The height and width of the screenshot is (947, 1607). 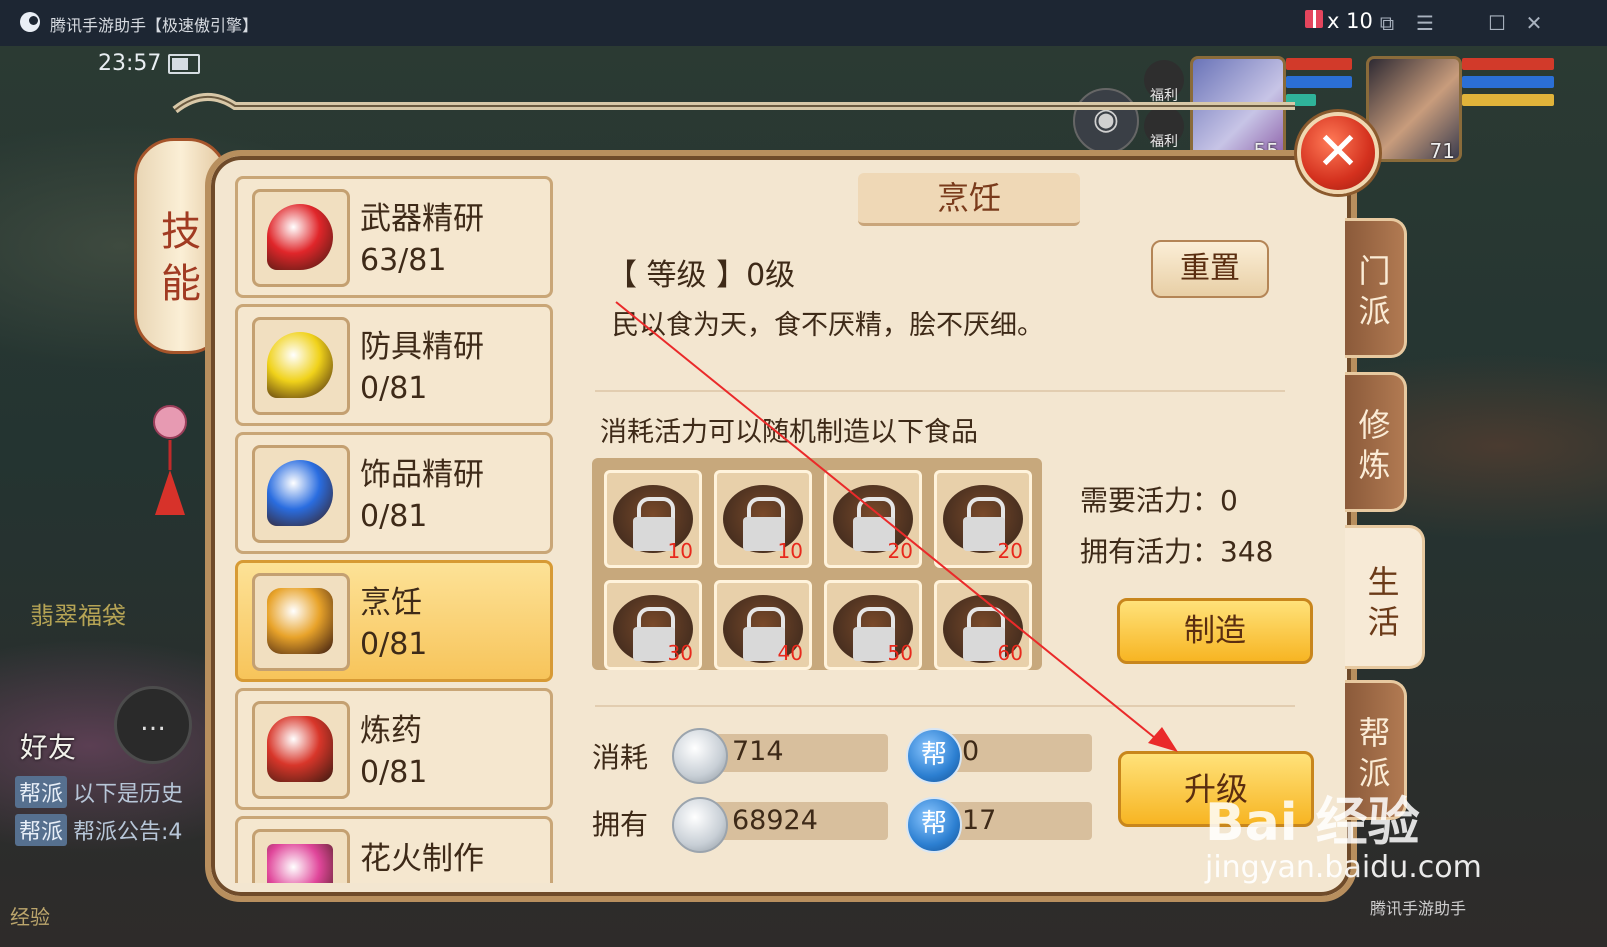 I want to click on chat-text: 帮派公告:4, so click(x=128, y=832).